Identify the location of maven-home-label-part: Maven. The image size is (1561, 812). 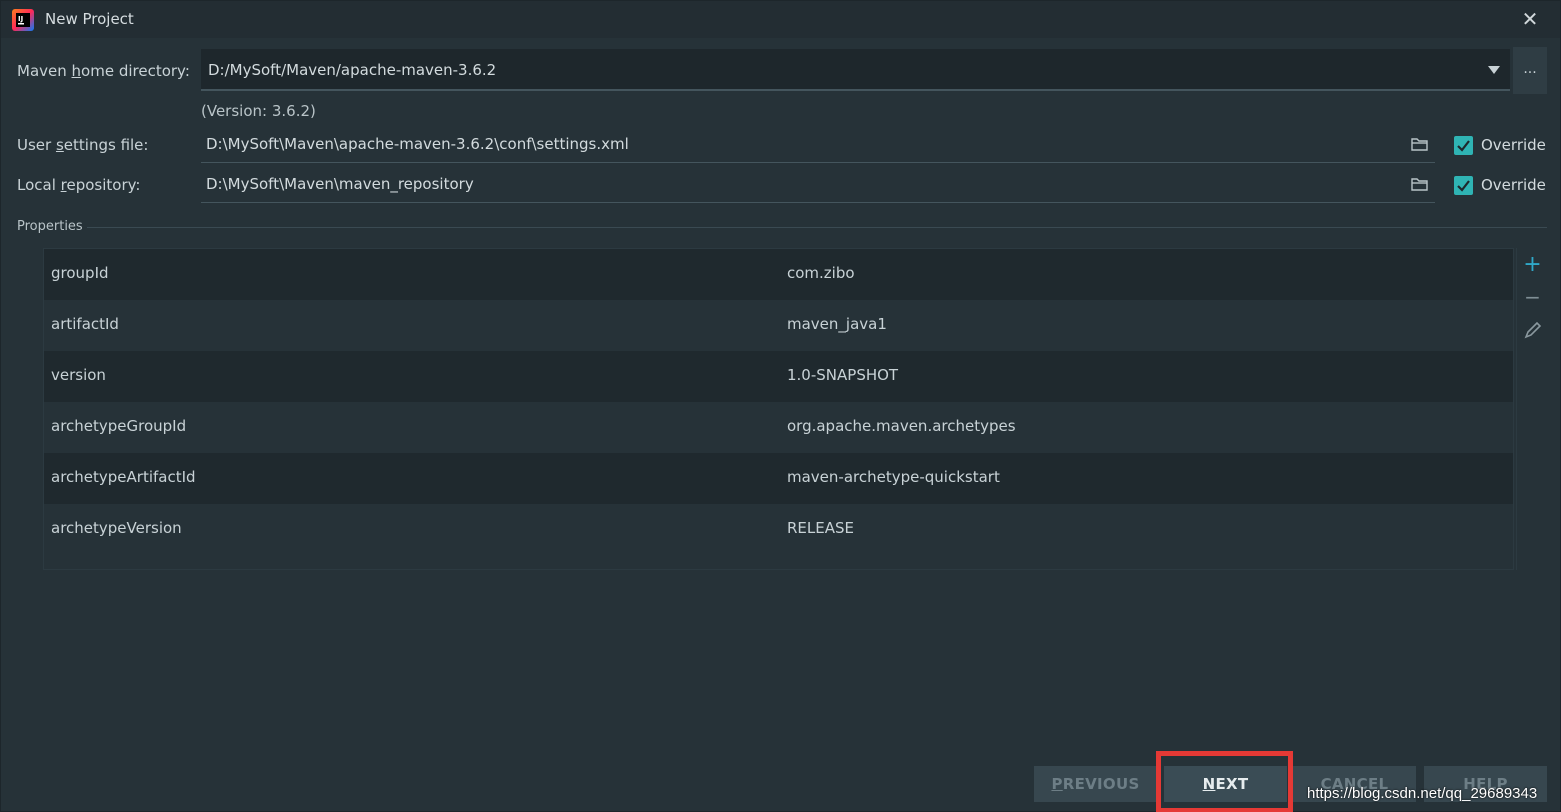
(44, 71).